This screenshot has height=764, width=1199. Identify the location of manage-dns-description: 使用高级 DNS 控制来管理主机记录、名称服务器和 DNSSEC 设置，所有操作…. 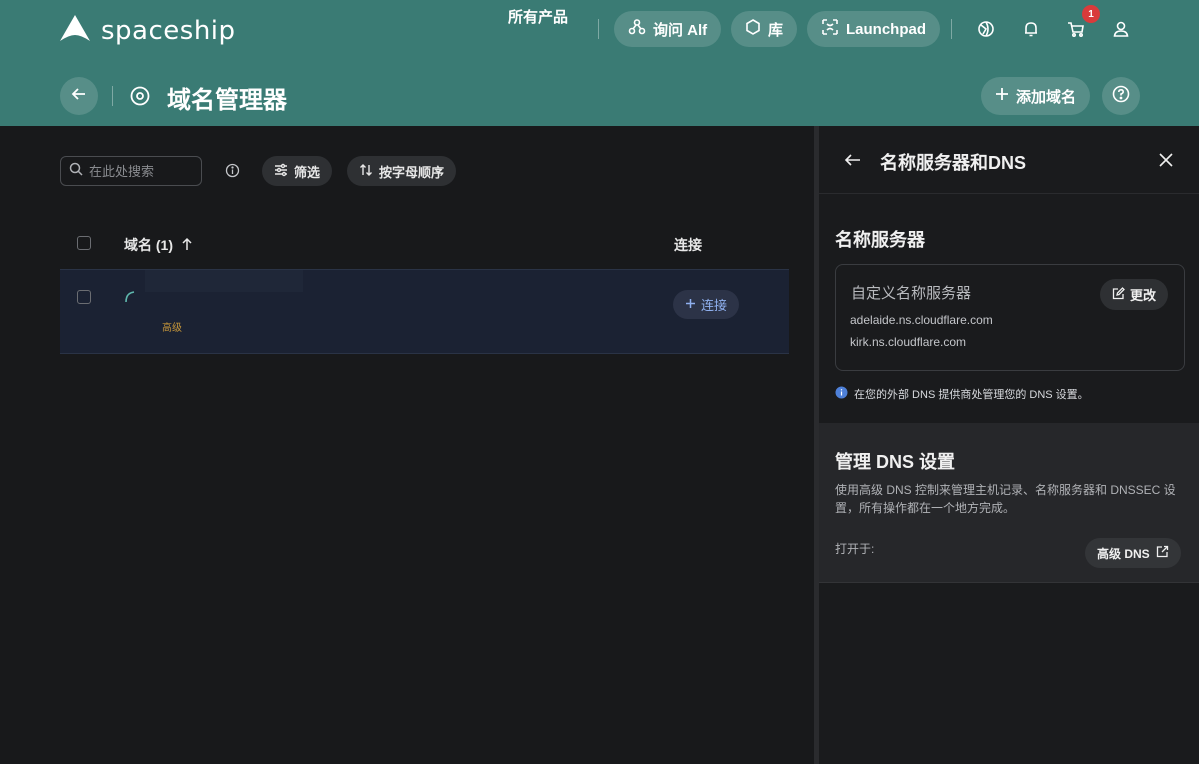
(1005, 499).